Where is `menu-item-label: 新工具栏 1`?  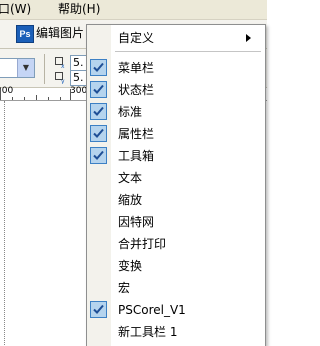 menu-item-label: 新工具栏 1 is located at coordinates (148, 332).